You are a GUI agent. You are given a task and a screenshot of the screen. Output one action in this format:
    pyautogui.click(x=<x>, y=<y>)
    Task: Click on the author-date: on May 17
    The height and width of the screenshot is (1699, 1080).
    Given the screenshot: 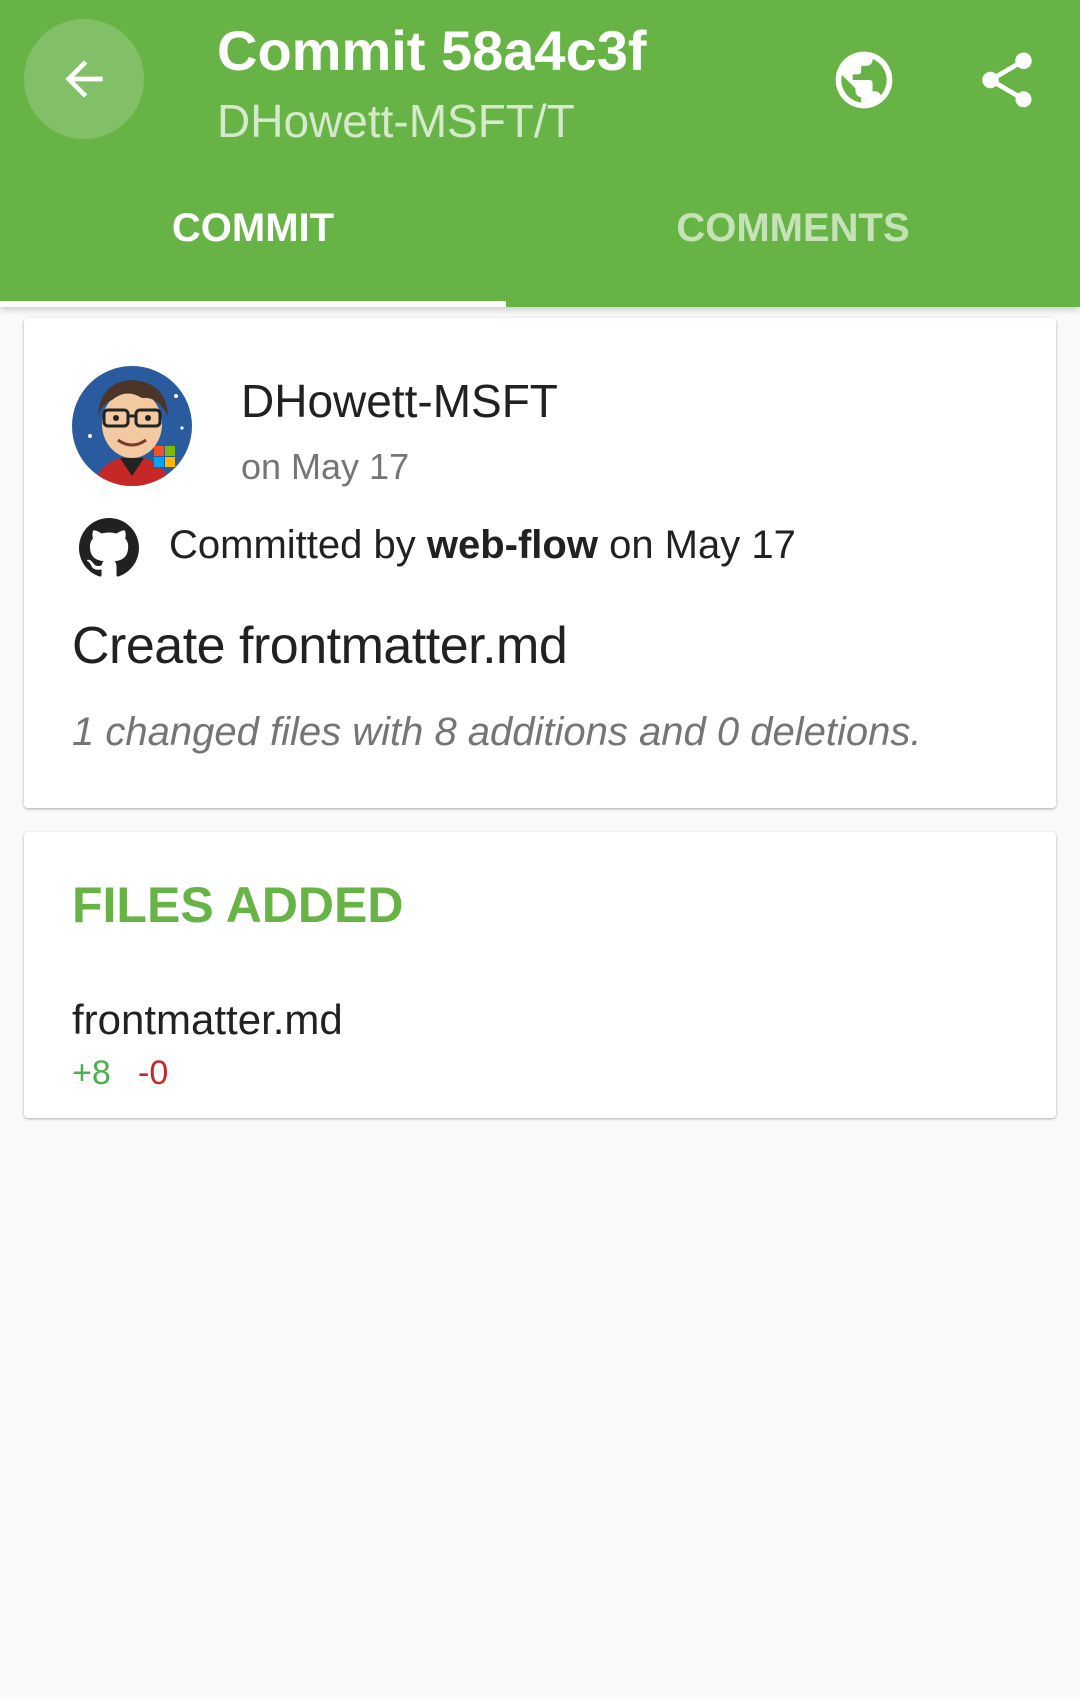 What is the action you would take?
    pyautogui.click(x=325, y=466)
    